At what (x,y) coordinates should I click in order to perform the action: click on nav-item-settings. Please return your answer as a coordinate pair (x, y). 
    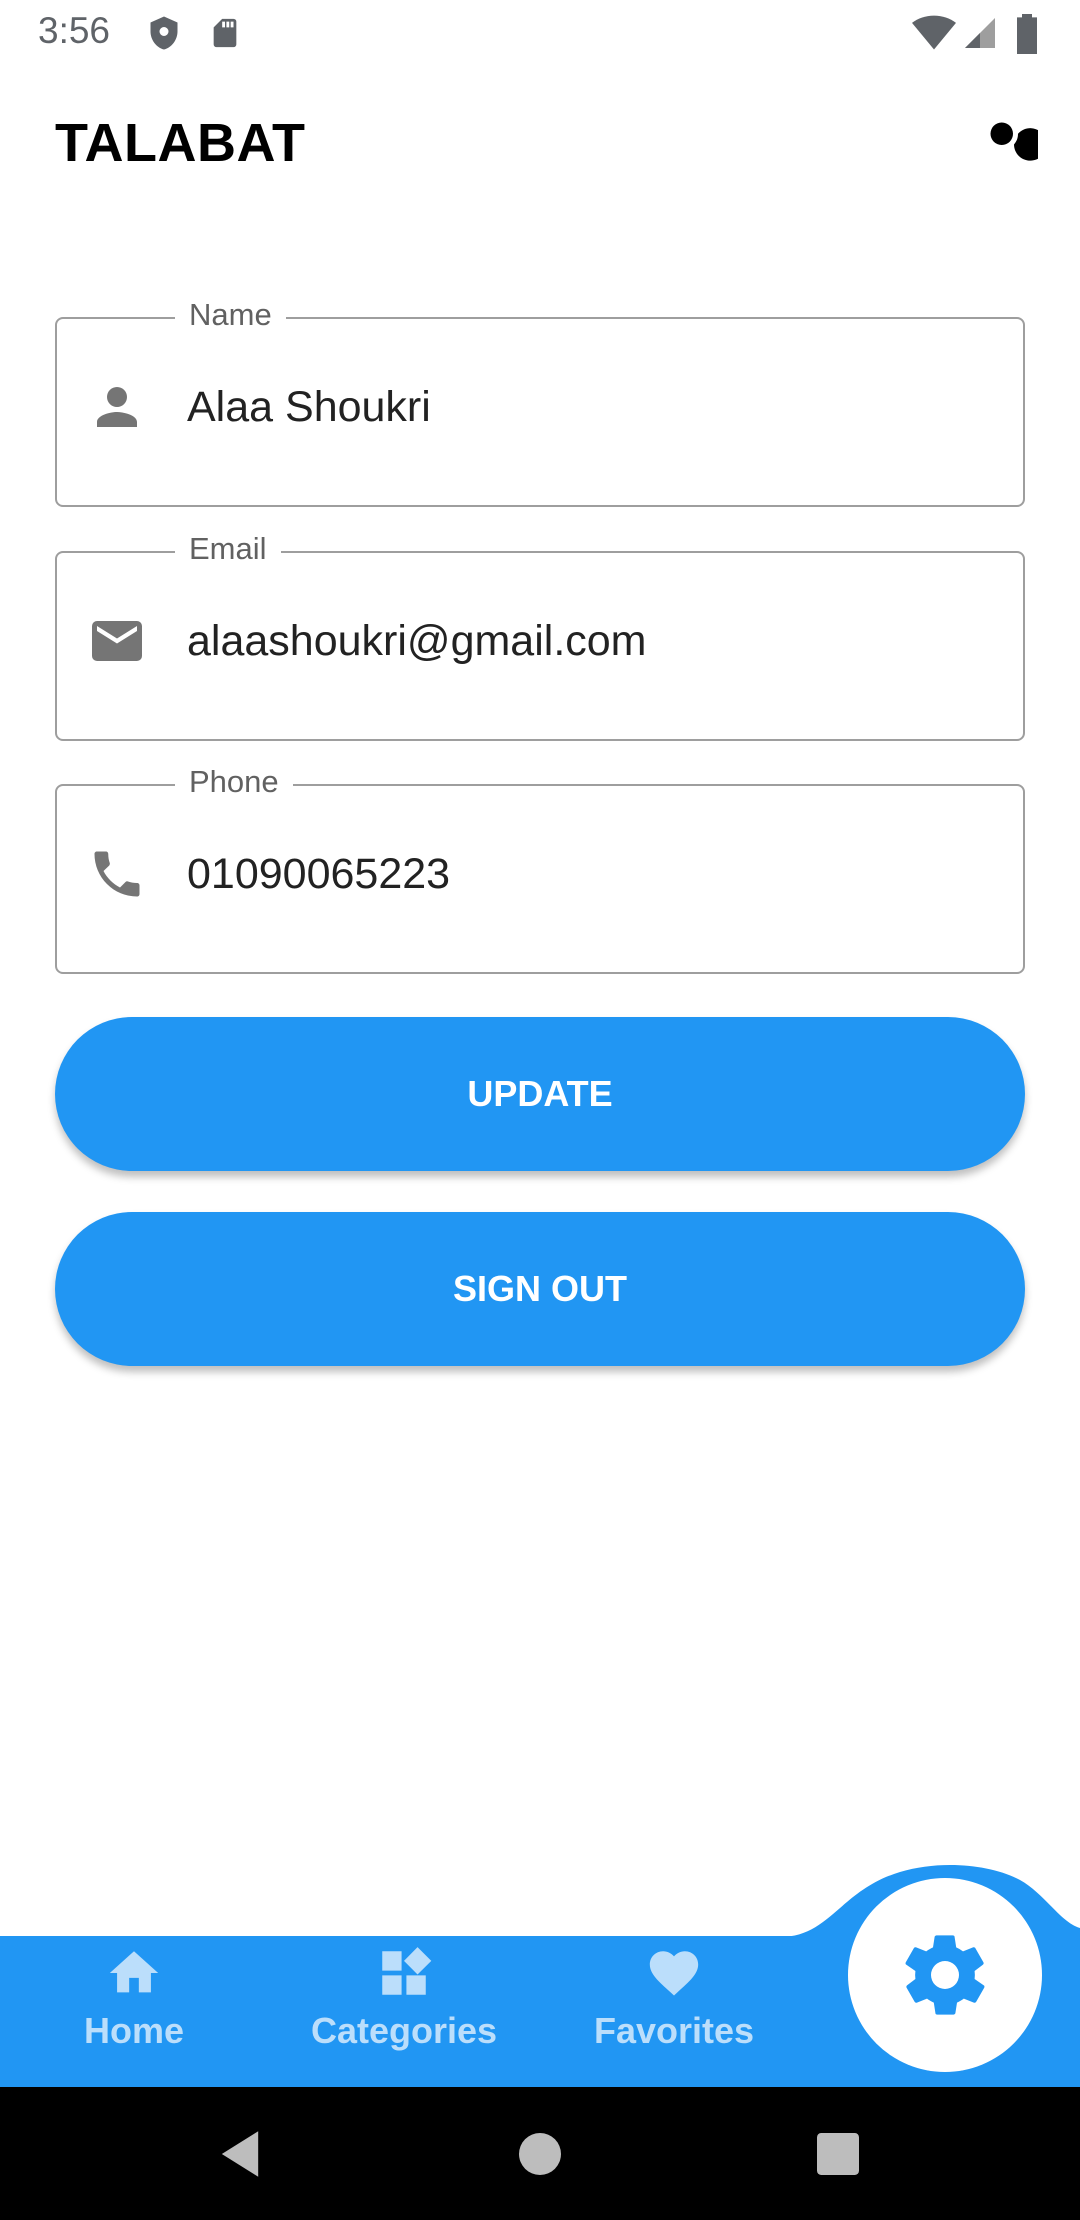
    Looking at the image, I should click on (945, 1975).